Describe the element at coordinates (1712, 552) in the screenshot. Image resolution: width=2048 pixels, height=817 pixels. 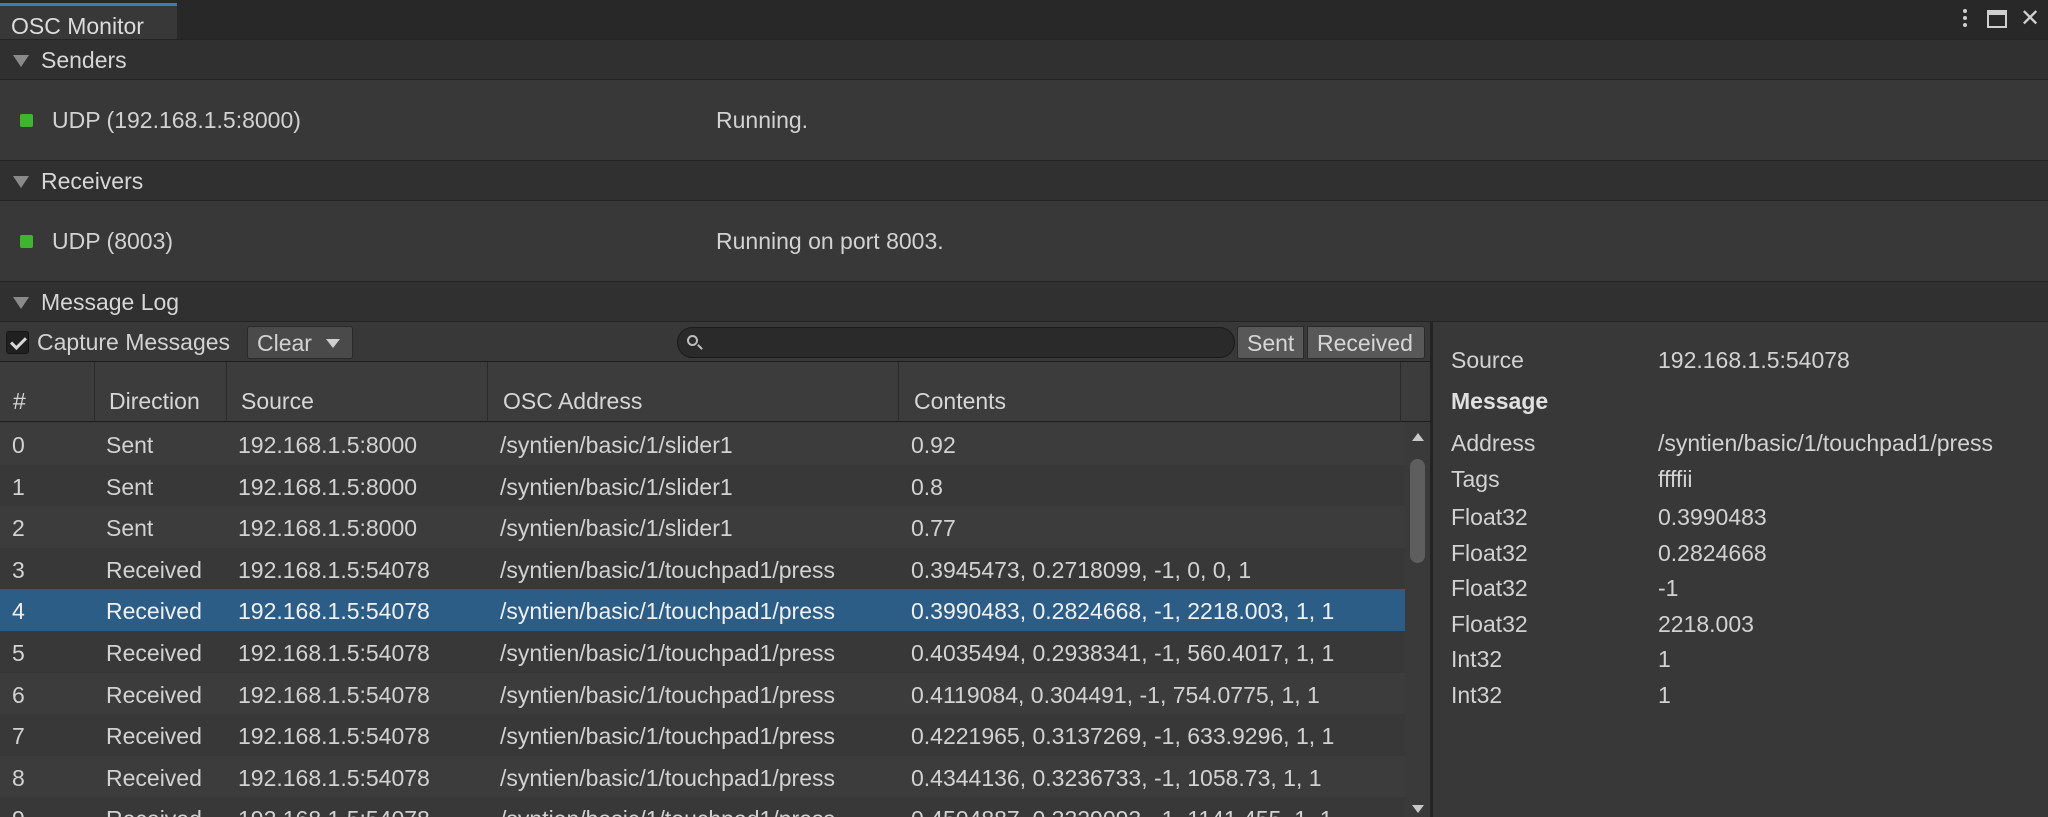
I see `inspector-arg-value: 0.2824668` at that location.